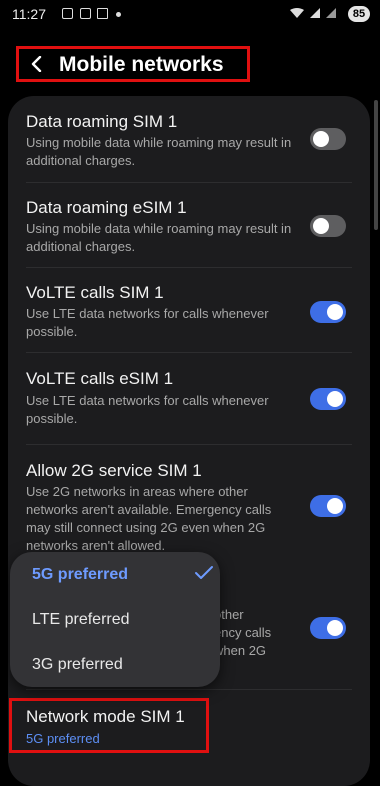 The width and height of the screenshot is (380, 786). I want to click on mail-icon, so click(102, 13).